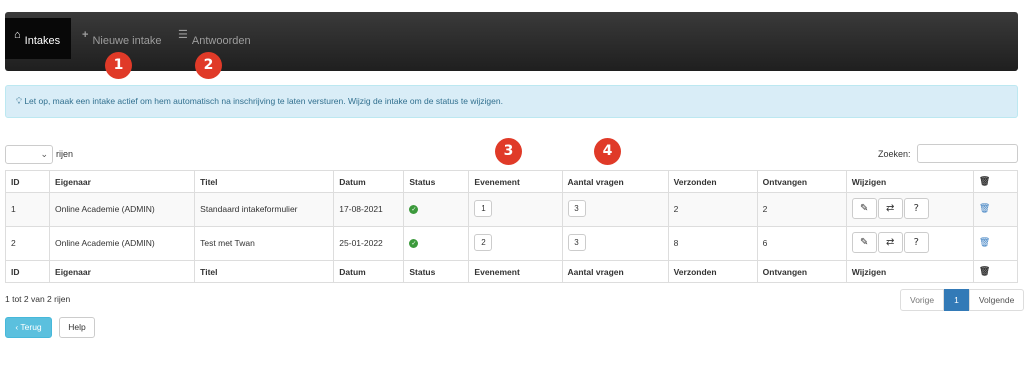 This screenshot has height=379, width=1024. What do you see at coordinates (122, 271) in the screenshot?
I see `column-footer-owner: Eigenaar` at bounding box center [122, 271].